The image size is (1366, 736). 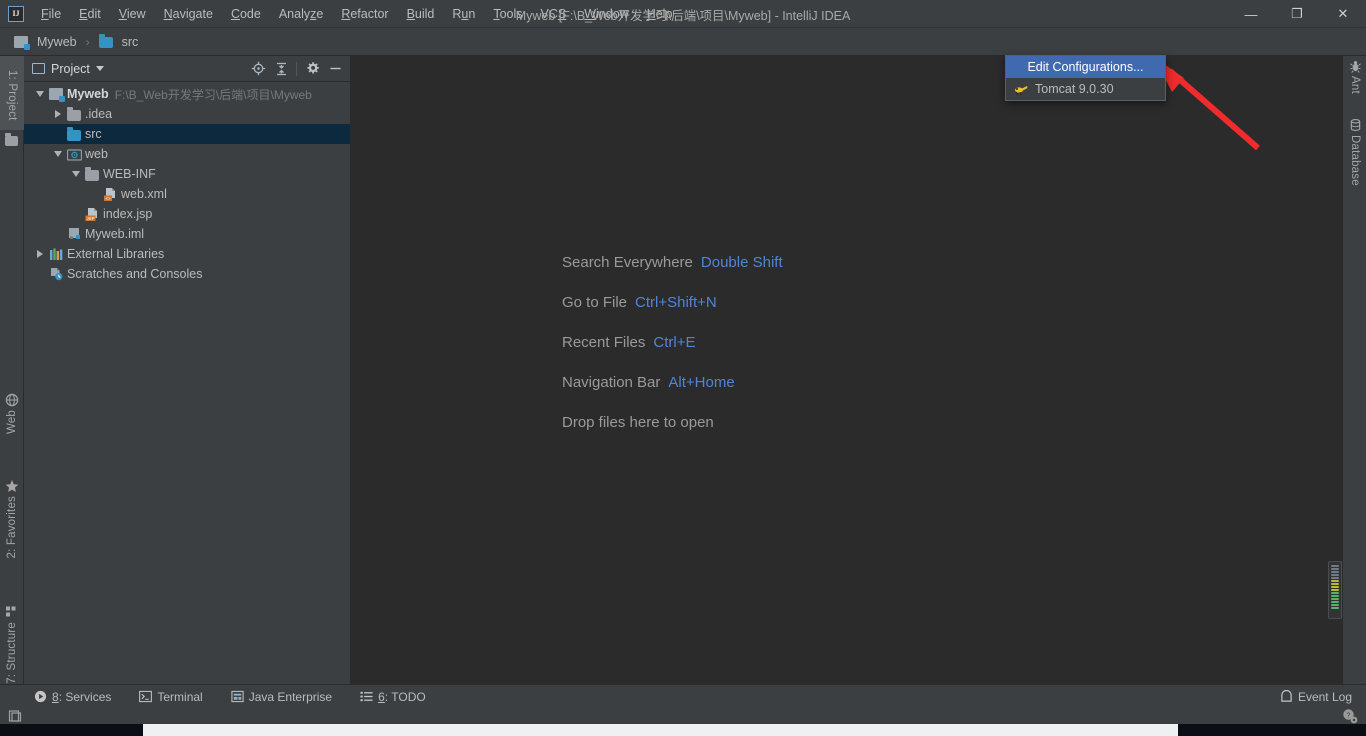 I want to click on settings-button, so click(x=312, y=69).